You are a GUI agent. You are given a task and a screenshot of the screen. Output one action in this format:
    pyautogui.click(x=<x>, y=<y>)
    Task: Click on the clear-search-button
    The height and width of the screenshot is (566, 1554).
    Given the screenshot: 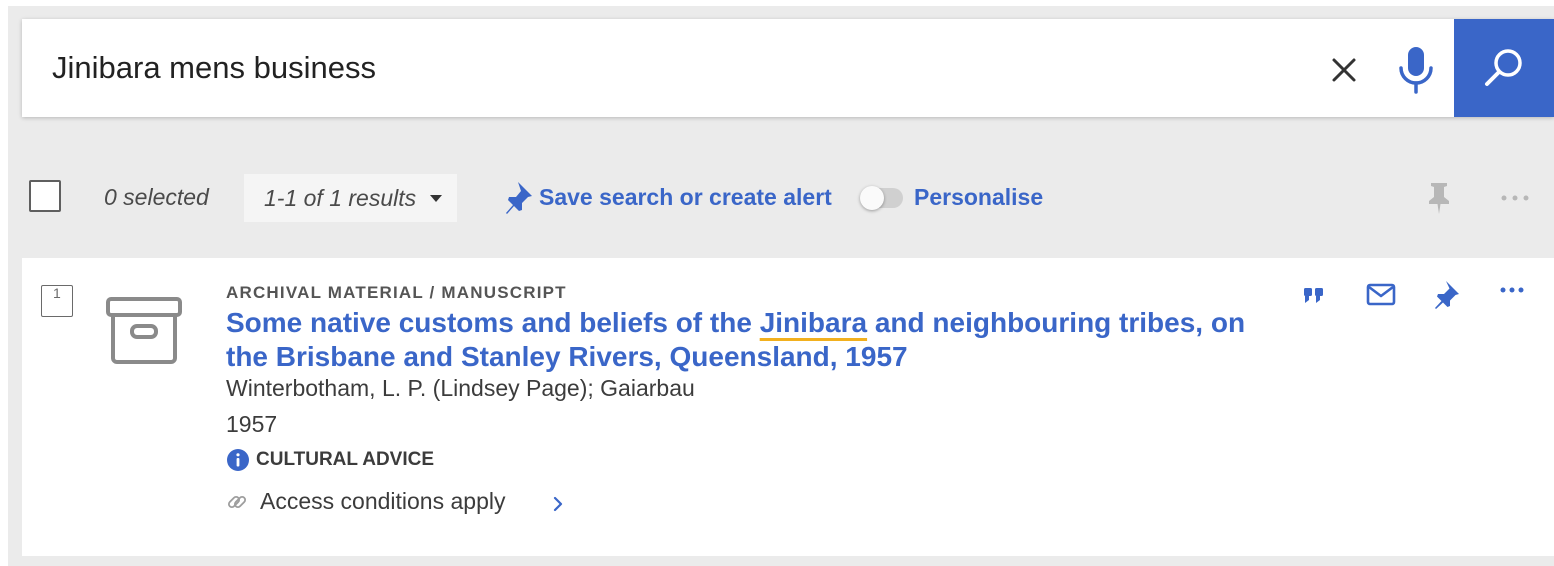 What is the action you would take?
    pyautogui.click(x=1344, y=70)
    